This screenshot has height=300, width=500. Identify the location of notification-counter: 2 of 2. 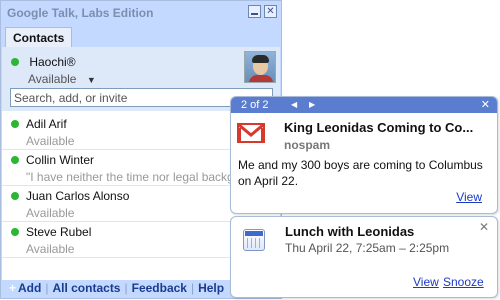
(255, 105).